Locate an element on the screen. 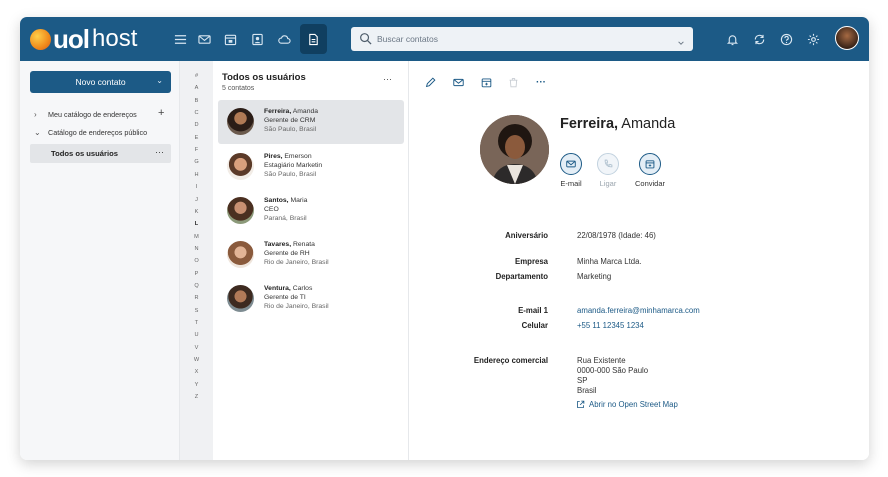  alphabet-letter: I is located at coordinates (196, 187).